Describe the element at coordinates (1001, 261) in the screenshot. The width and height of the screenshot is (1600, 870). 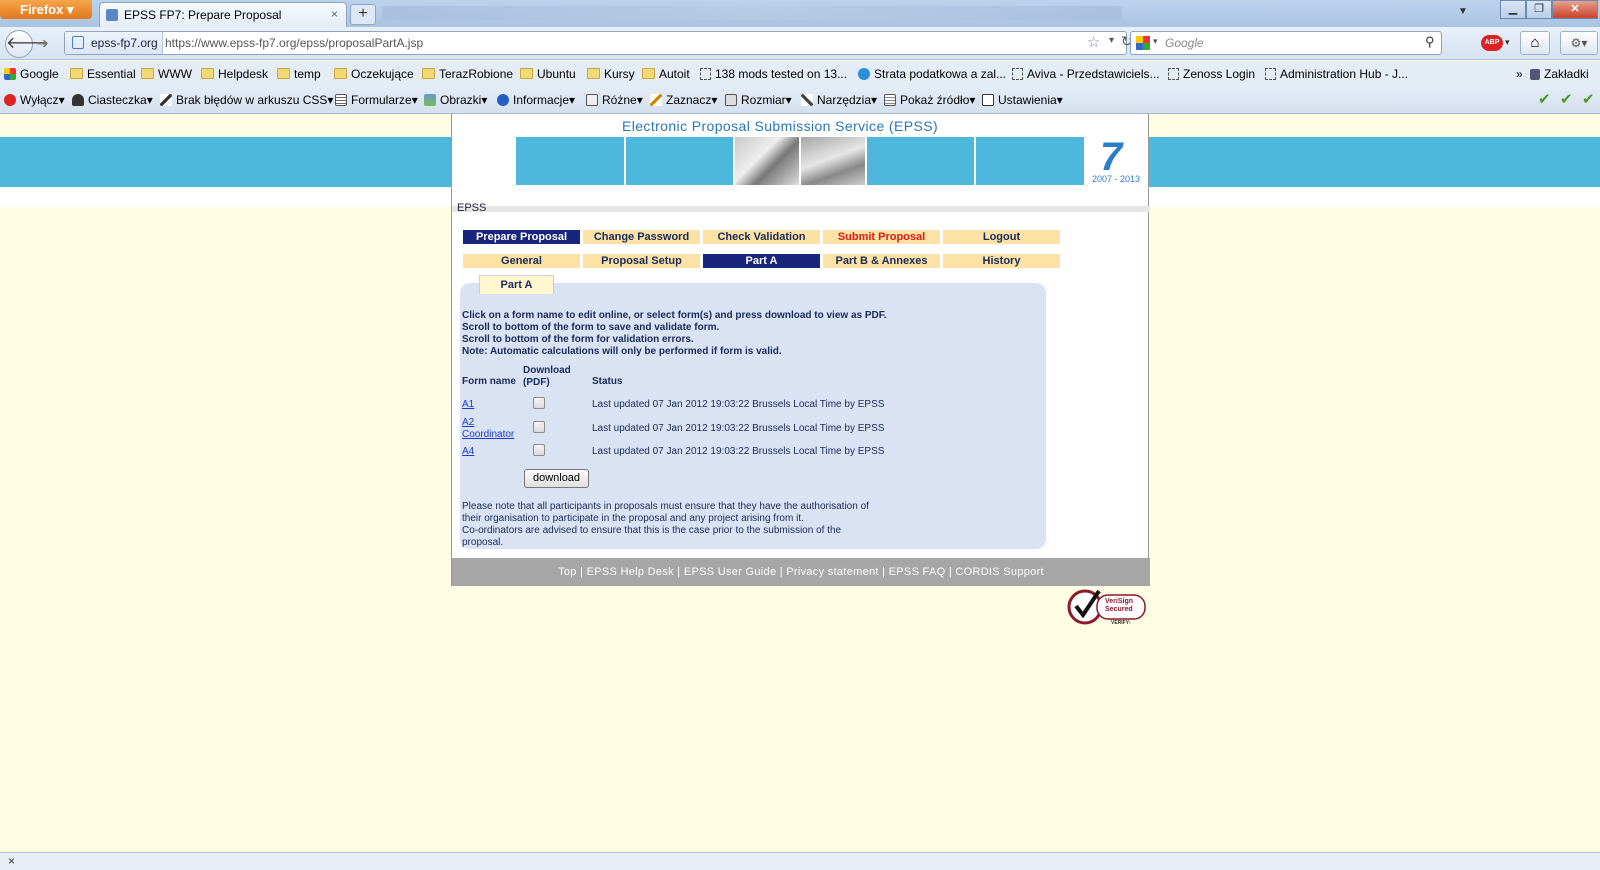
I see `submenu-history: History` at that location.